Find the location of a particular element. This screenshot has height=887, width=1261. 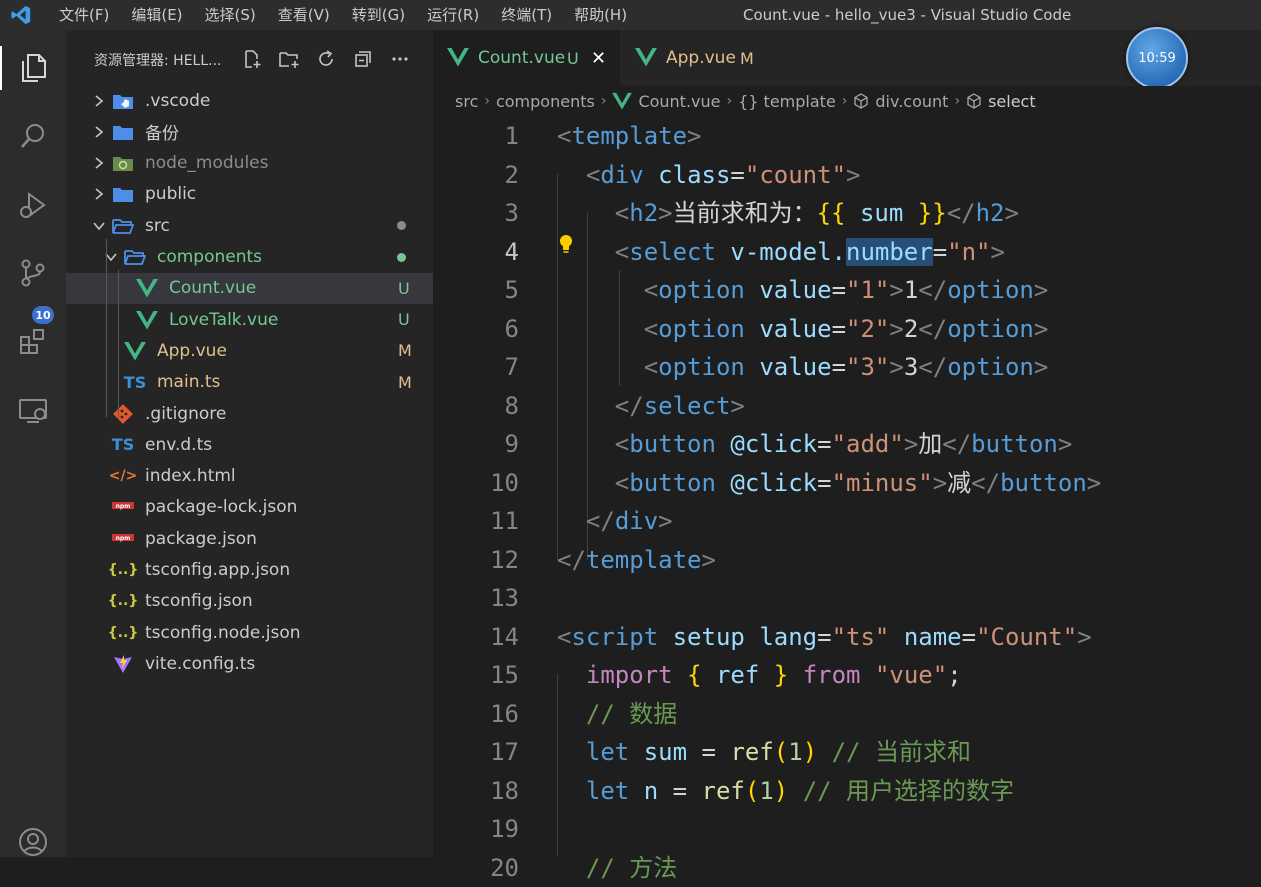

code-line: </template> is located at coordinates (636, 560).